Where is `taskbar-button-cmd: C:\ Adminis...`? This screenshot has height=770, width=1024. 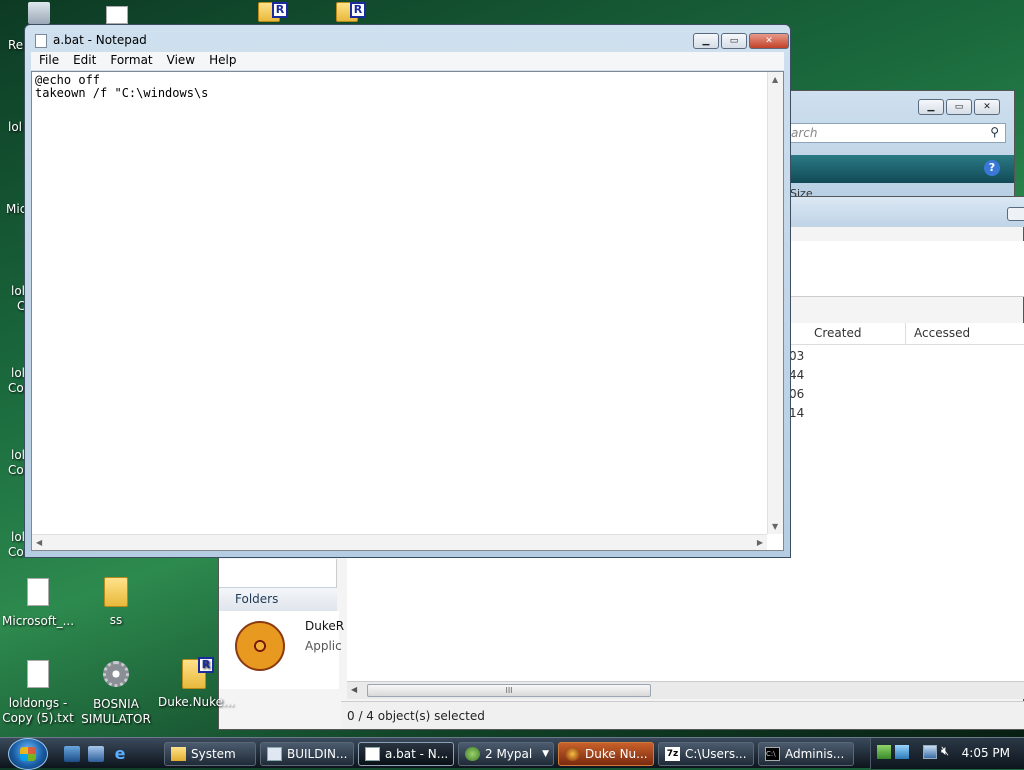 taskbar-button-cmd: C:\ Adminis... is located at coordinates (806, 754).